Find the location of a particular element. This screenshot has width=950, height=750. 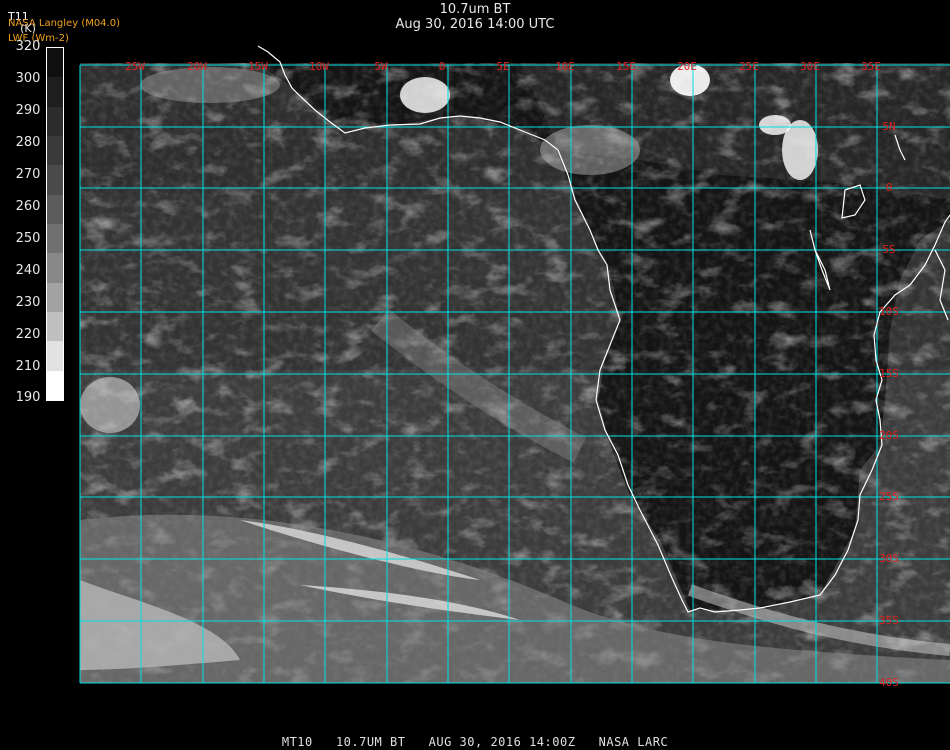

longitude-label: 15W is located at coordinates (258, 66).